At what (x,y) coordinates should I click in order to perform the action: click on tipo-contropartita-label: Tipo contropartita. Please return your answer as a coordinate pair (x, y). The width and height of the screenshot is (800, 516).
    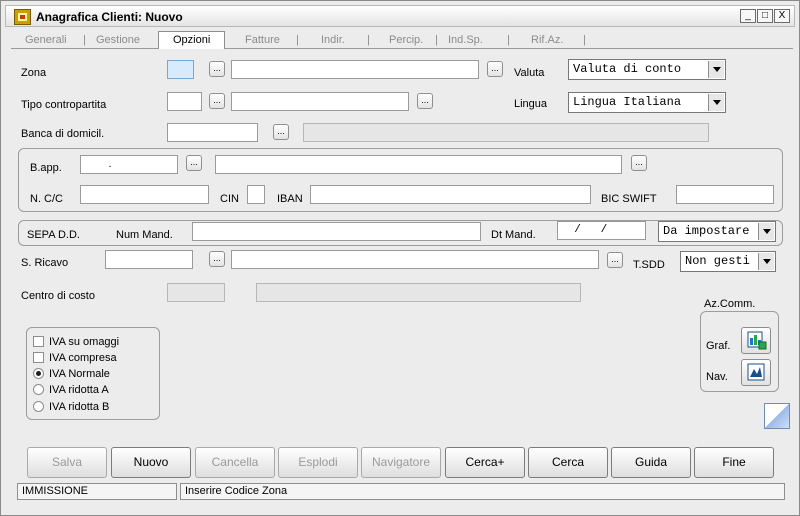
    Looking at the image, I should click on (64, 105).